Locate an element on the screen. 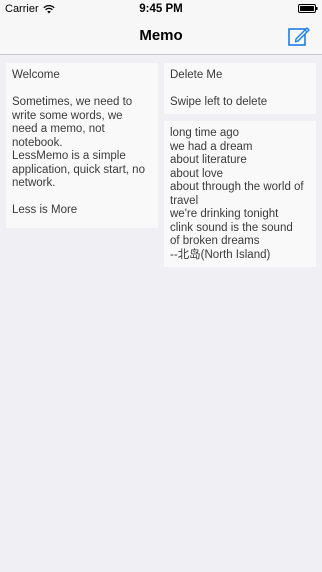  memo-card-delete-me: Delete Me Swipe left to delete is located at coordinates (240, 88).